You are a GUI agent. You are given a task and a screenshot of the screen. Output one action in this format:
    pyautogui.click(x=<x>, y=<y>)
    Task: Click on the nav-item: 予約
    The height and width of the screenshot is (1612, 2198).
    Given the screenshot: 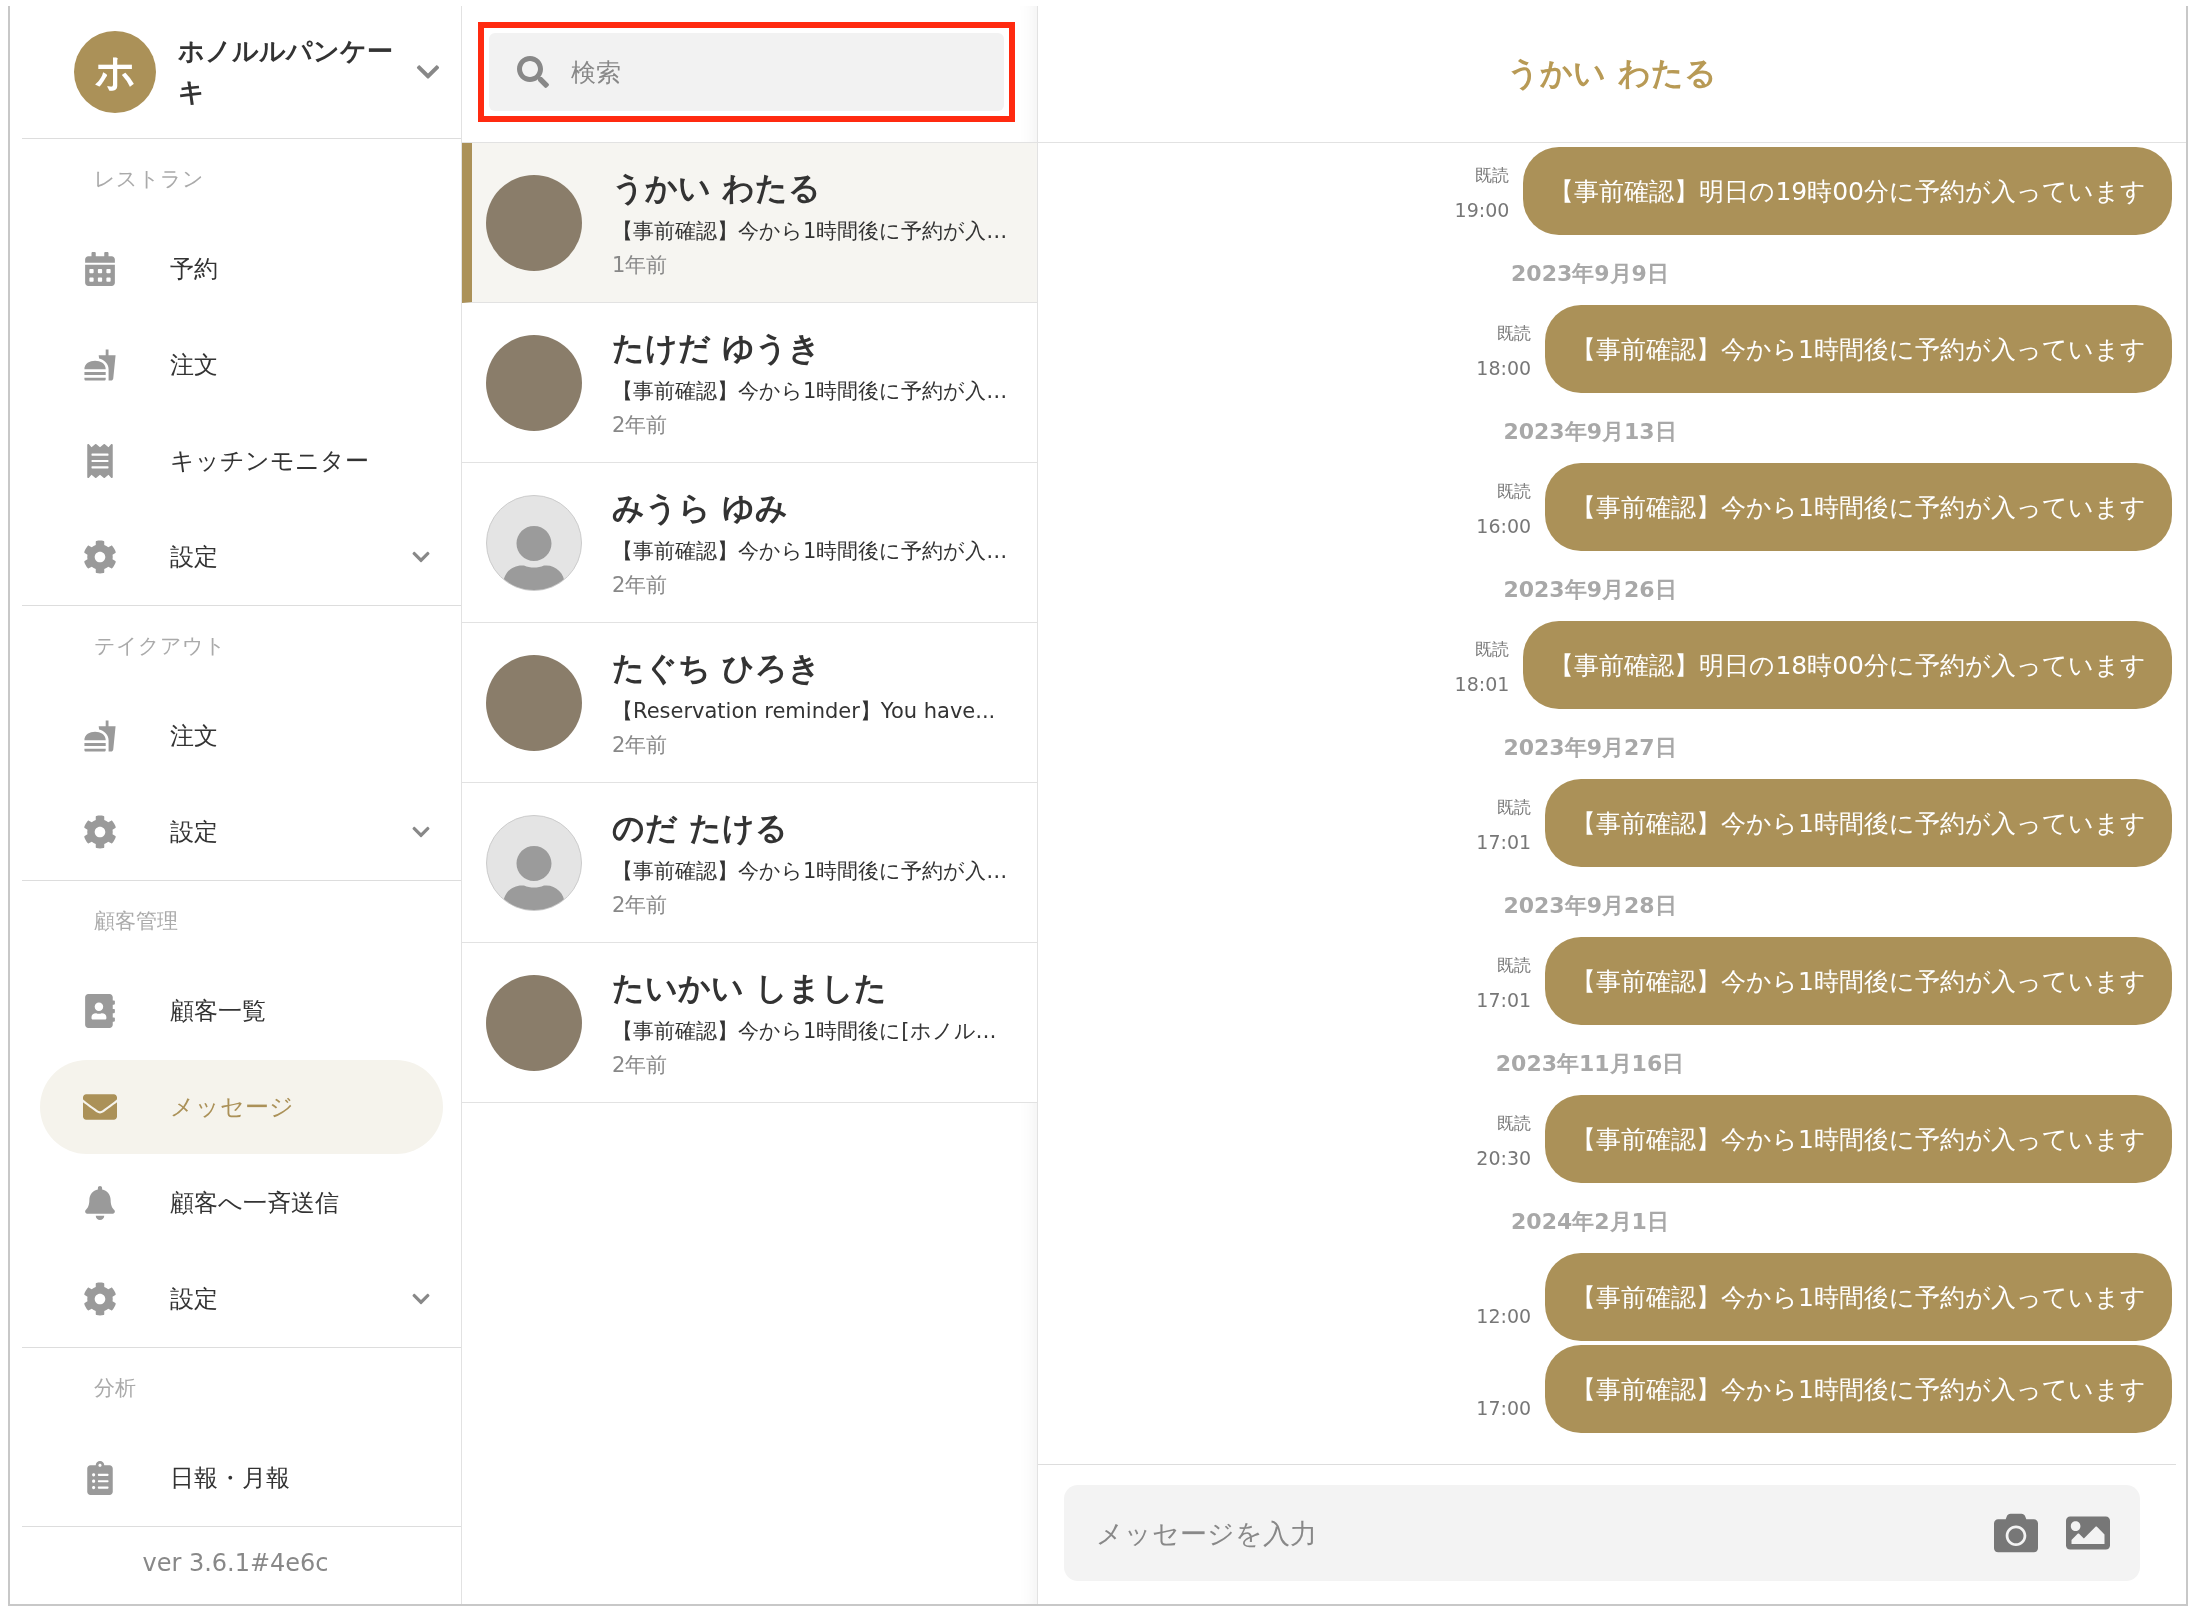 What is the action you would take?
    pyautogui.click(x=241, y=269)
    